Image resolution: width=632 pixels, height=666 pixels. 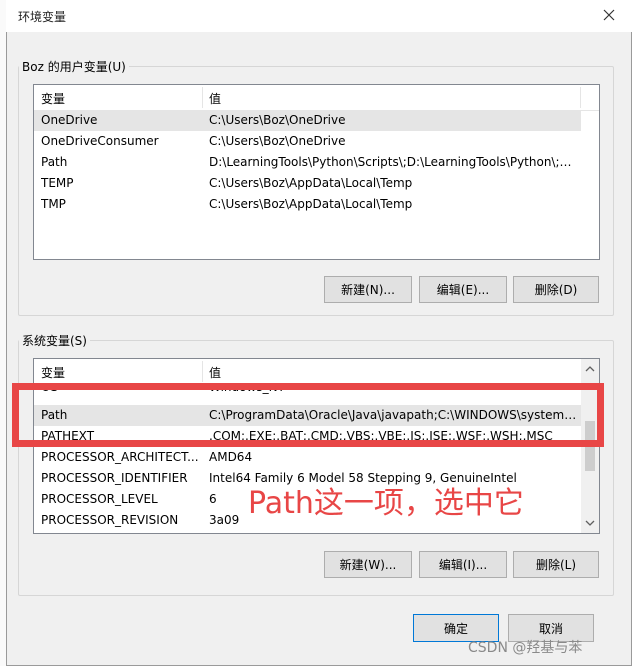 I want to click on title-bar, so click(x=319, y=16).